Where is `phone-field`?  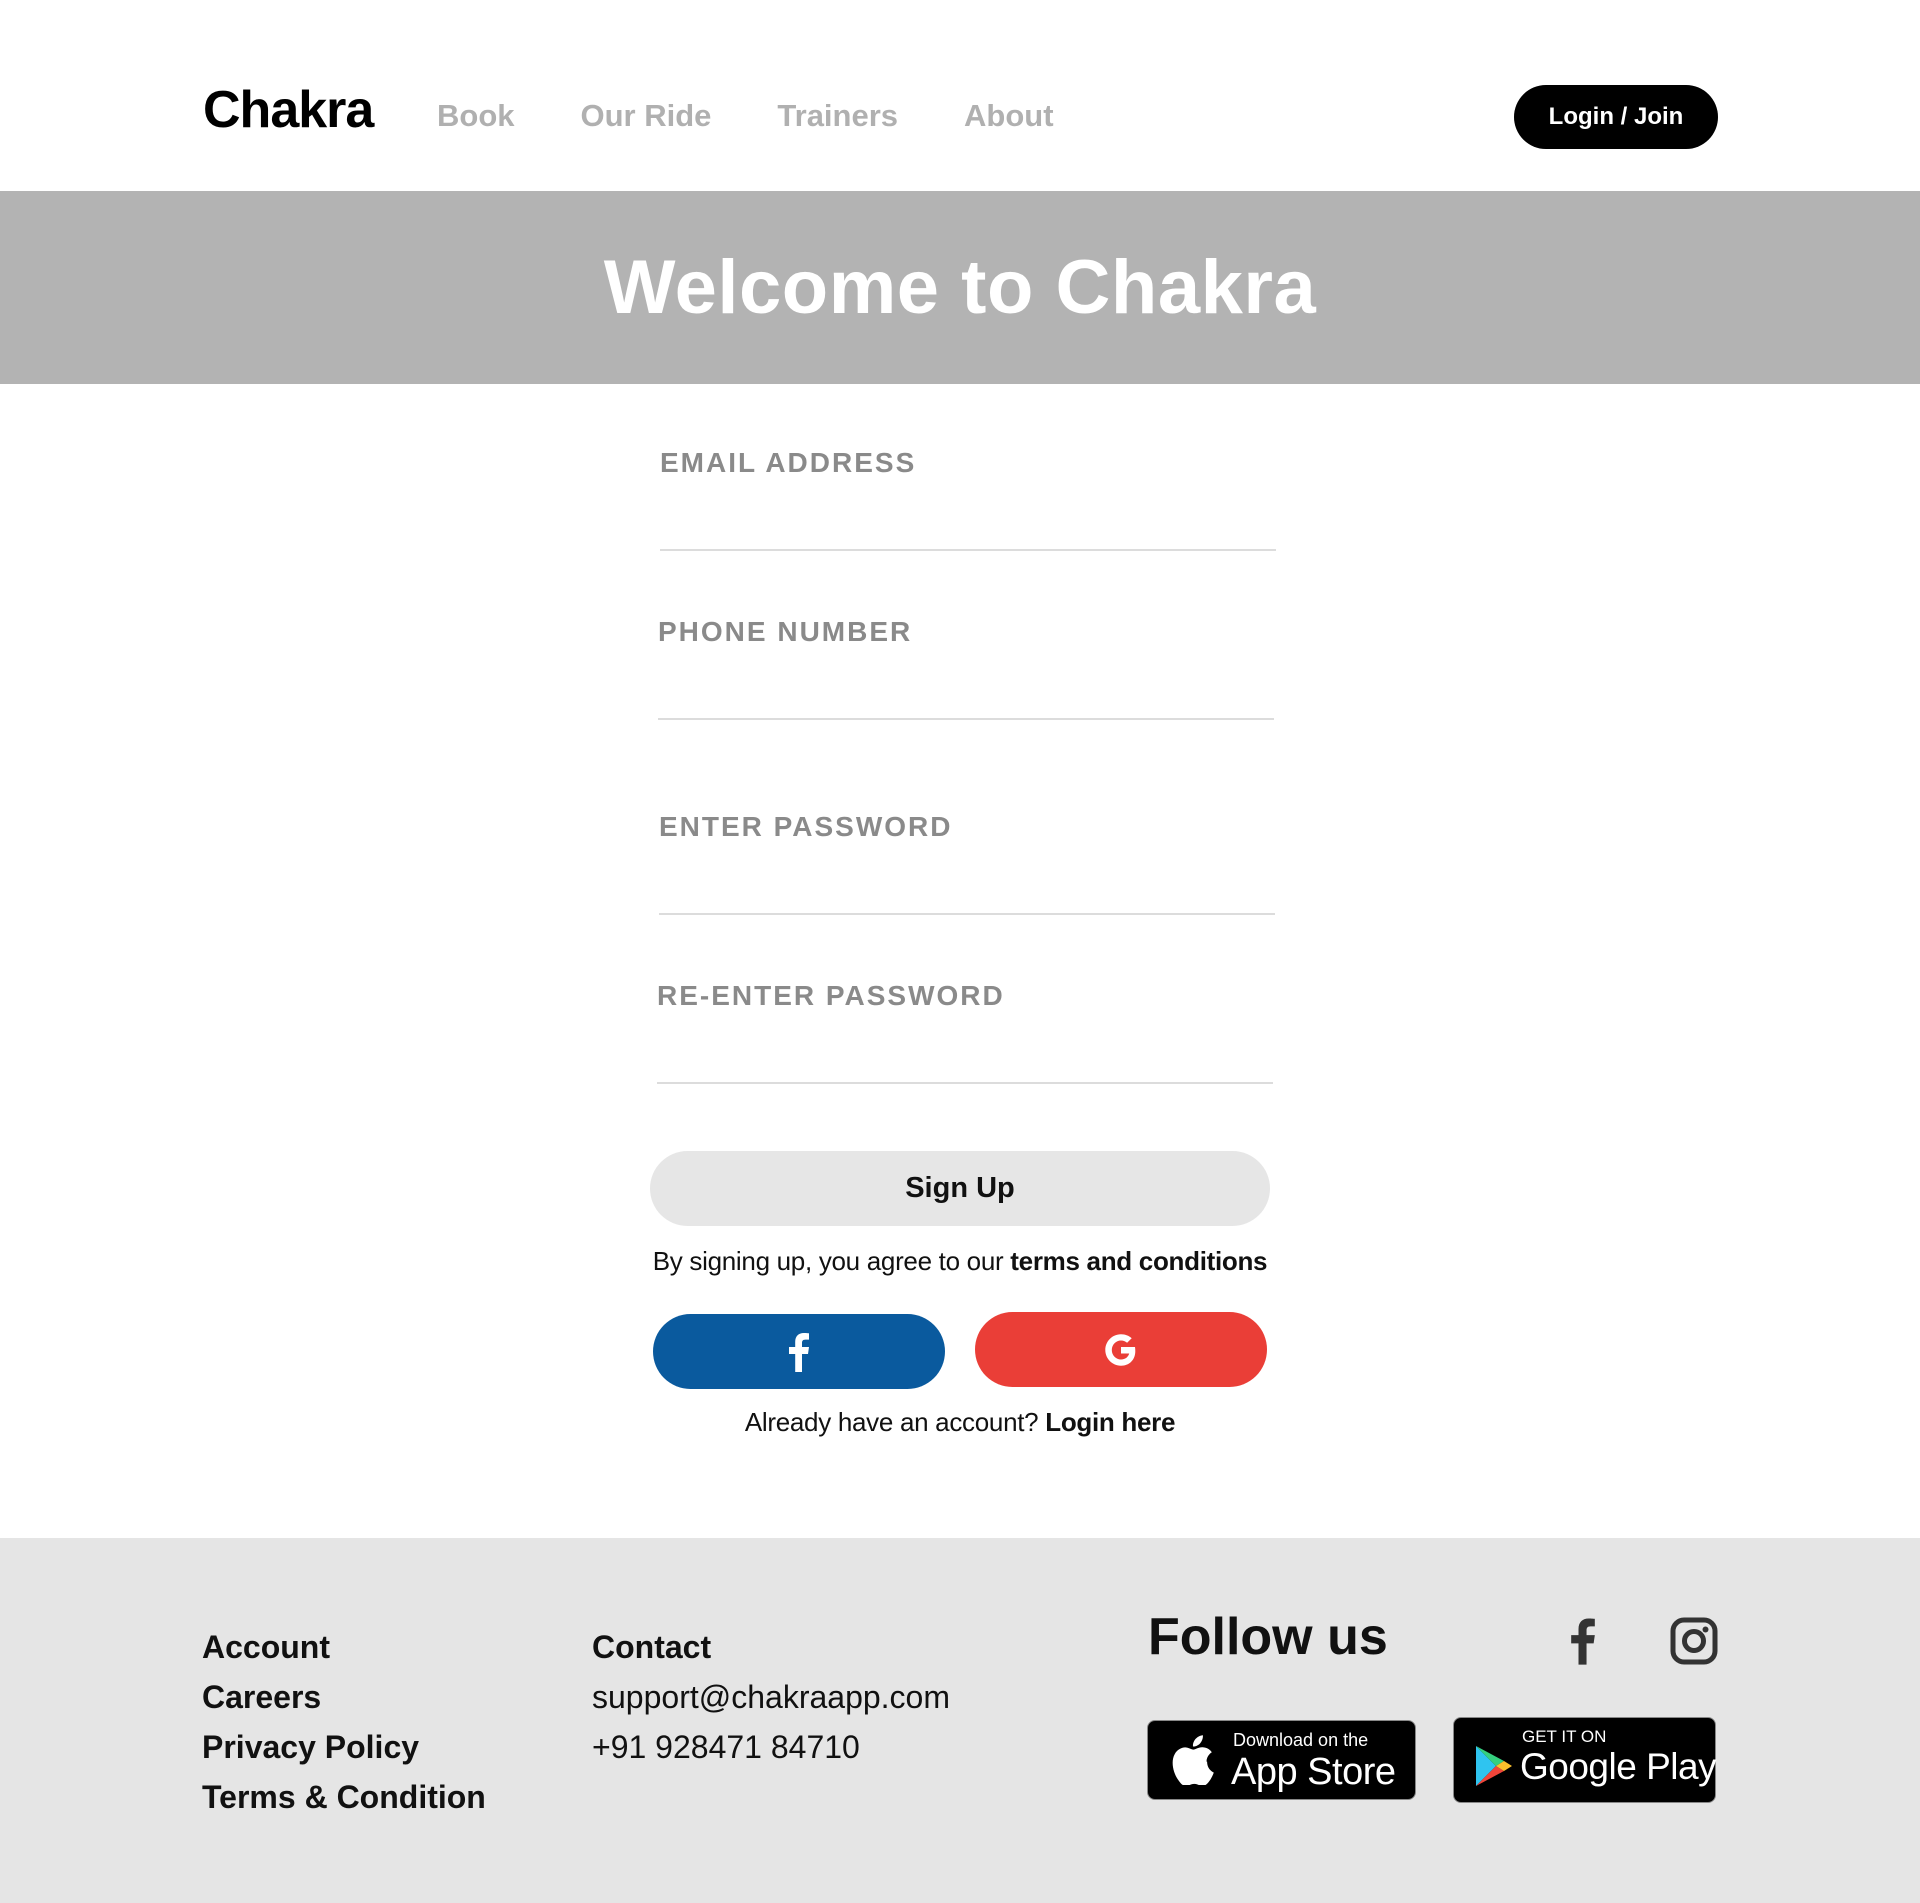 phone-field is located at coordinates (966, 692).